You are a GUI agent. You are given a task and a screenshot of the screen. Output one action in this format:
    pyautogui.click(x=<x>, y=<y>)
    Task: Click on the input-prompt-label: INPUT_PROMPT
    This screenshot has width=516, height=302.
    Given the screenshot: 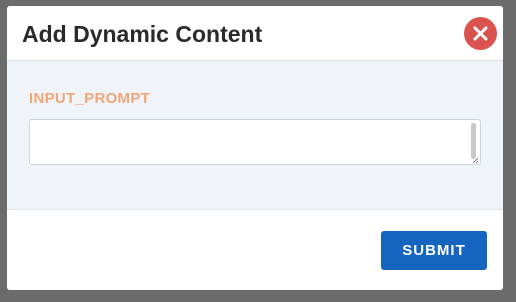 What is the action you would take?
    pyautogui.click(x=90, y=98)
    